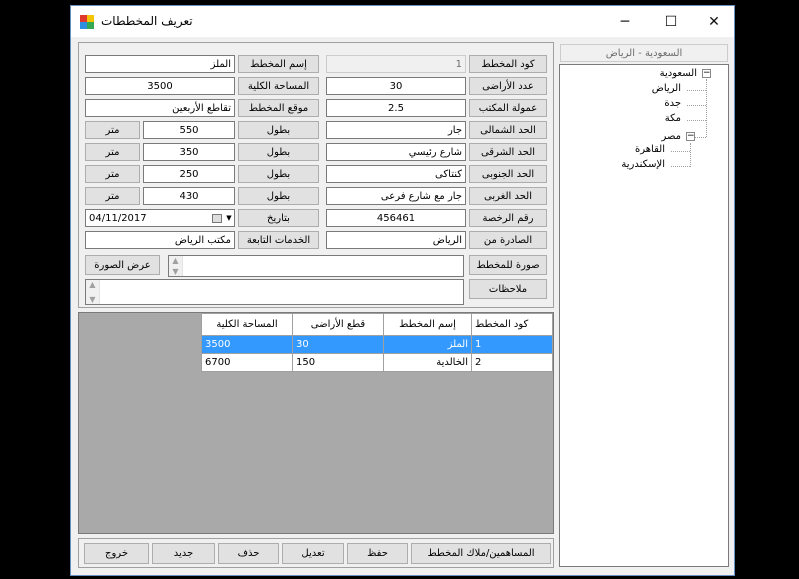 The height and width of the screenshot is (579, 799). Describe the element at coordinates (671, 21) in the screenshot. I see `maximize-button: ☐` at that location.